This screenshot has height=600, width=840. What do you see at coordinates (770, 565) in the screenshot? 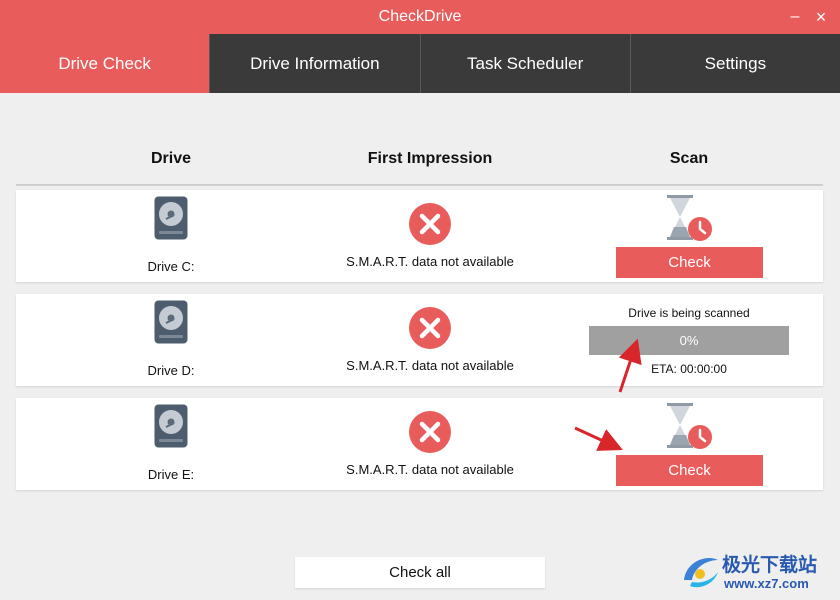
I see `watermark-text: 极光下载站` at bounding box center [770, 565].